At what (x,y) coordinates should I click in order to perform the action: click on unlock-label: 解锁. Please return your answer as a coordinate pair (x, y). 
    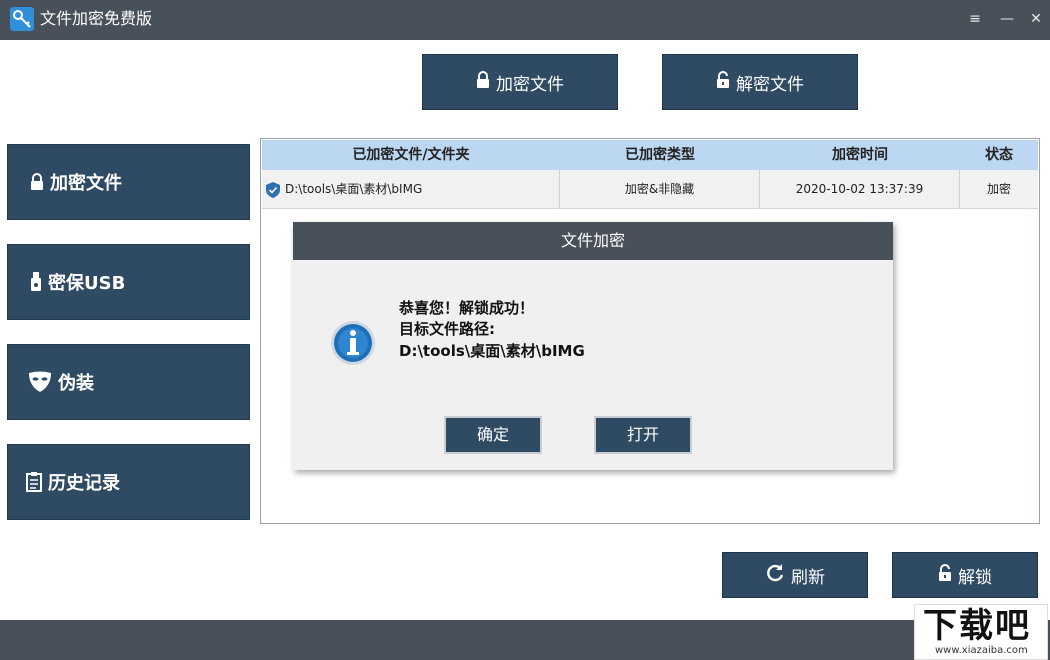
    Looking at the image, I should click on (975, 577).